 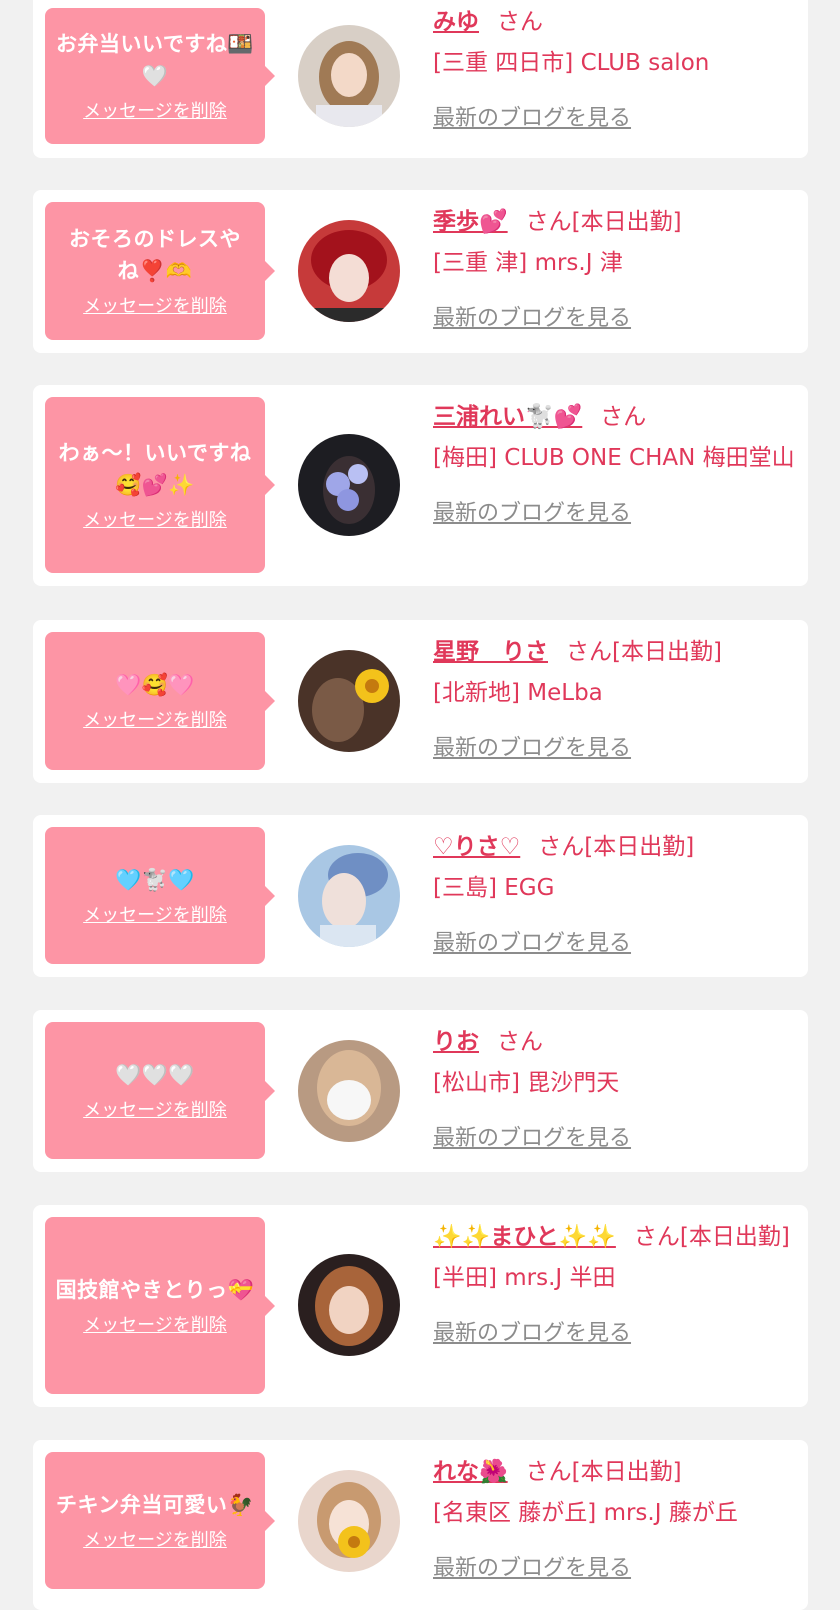 I want to click on message-bubble: おそろのドレスやね❣️🫶 メッセージを削除, so click(x=160, y=271).